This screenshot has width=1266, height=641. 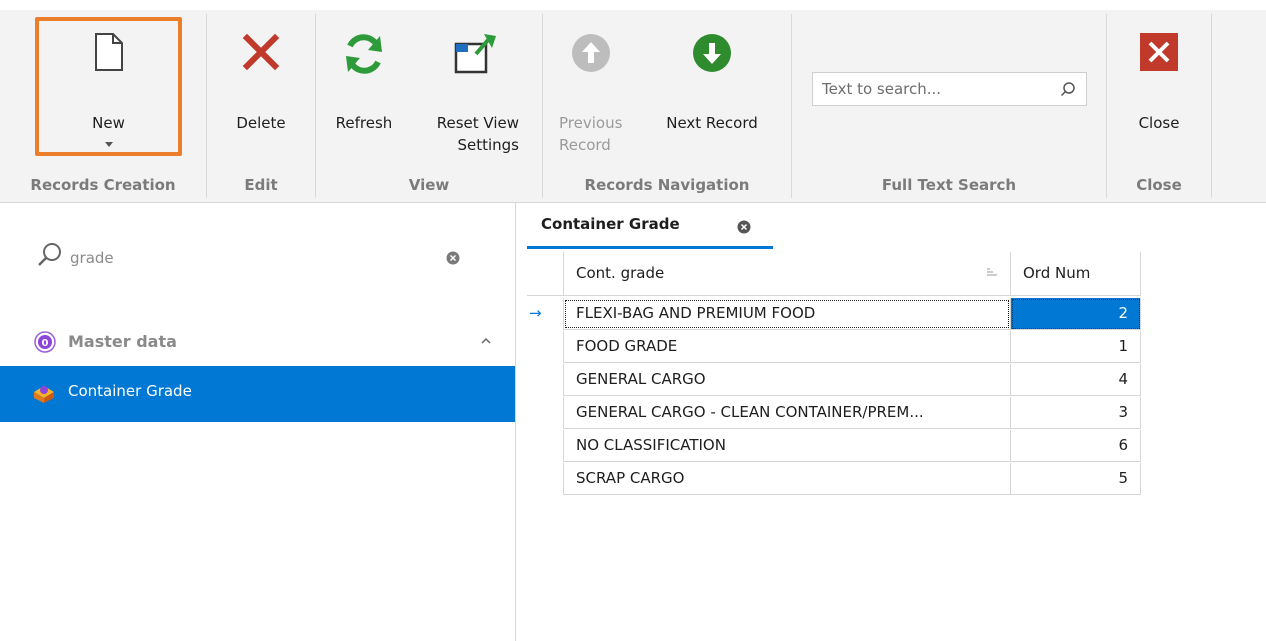 I want to click on reset-view-settings-button: Reset View Settings, so click(x=475, y=90).